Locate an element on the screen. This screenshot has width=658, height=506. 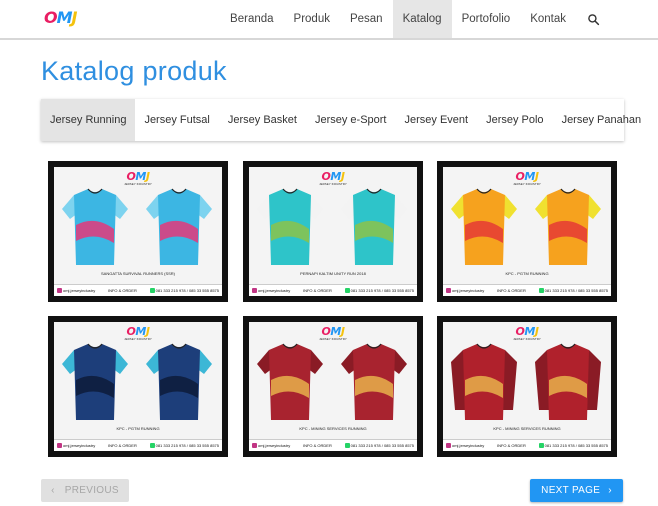
nav-item-portofolio: Portofolio is located at coordinates (486, 19).